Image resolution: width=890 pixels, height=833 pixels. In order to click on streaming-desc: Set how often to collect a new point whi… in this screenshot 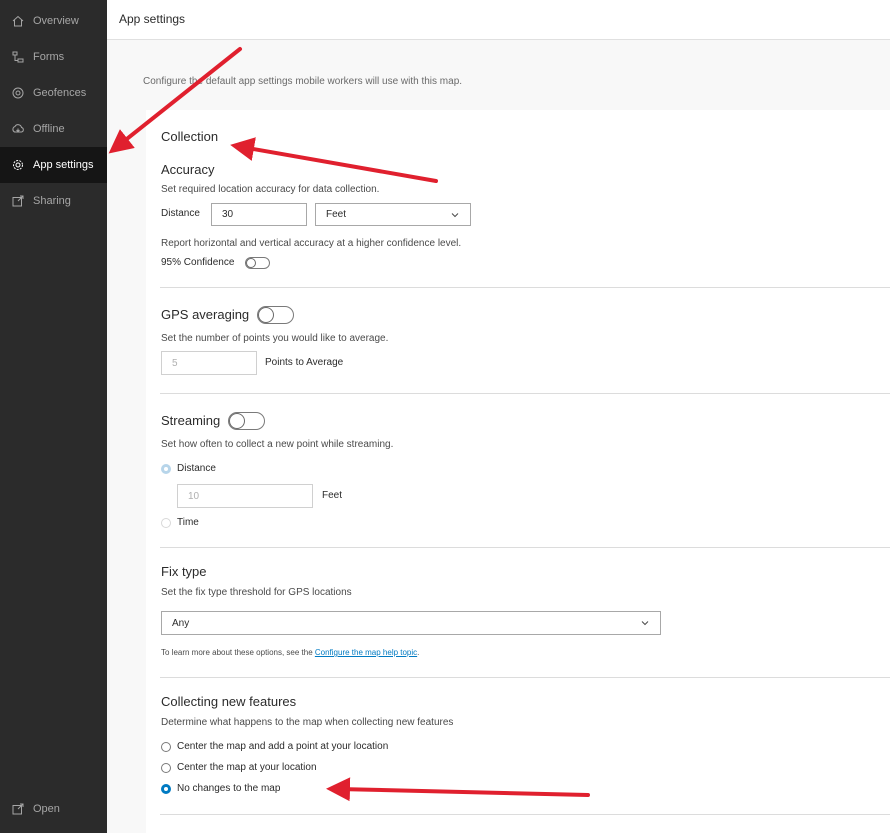, I will do `click(277, 444)`.